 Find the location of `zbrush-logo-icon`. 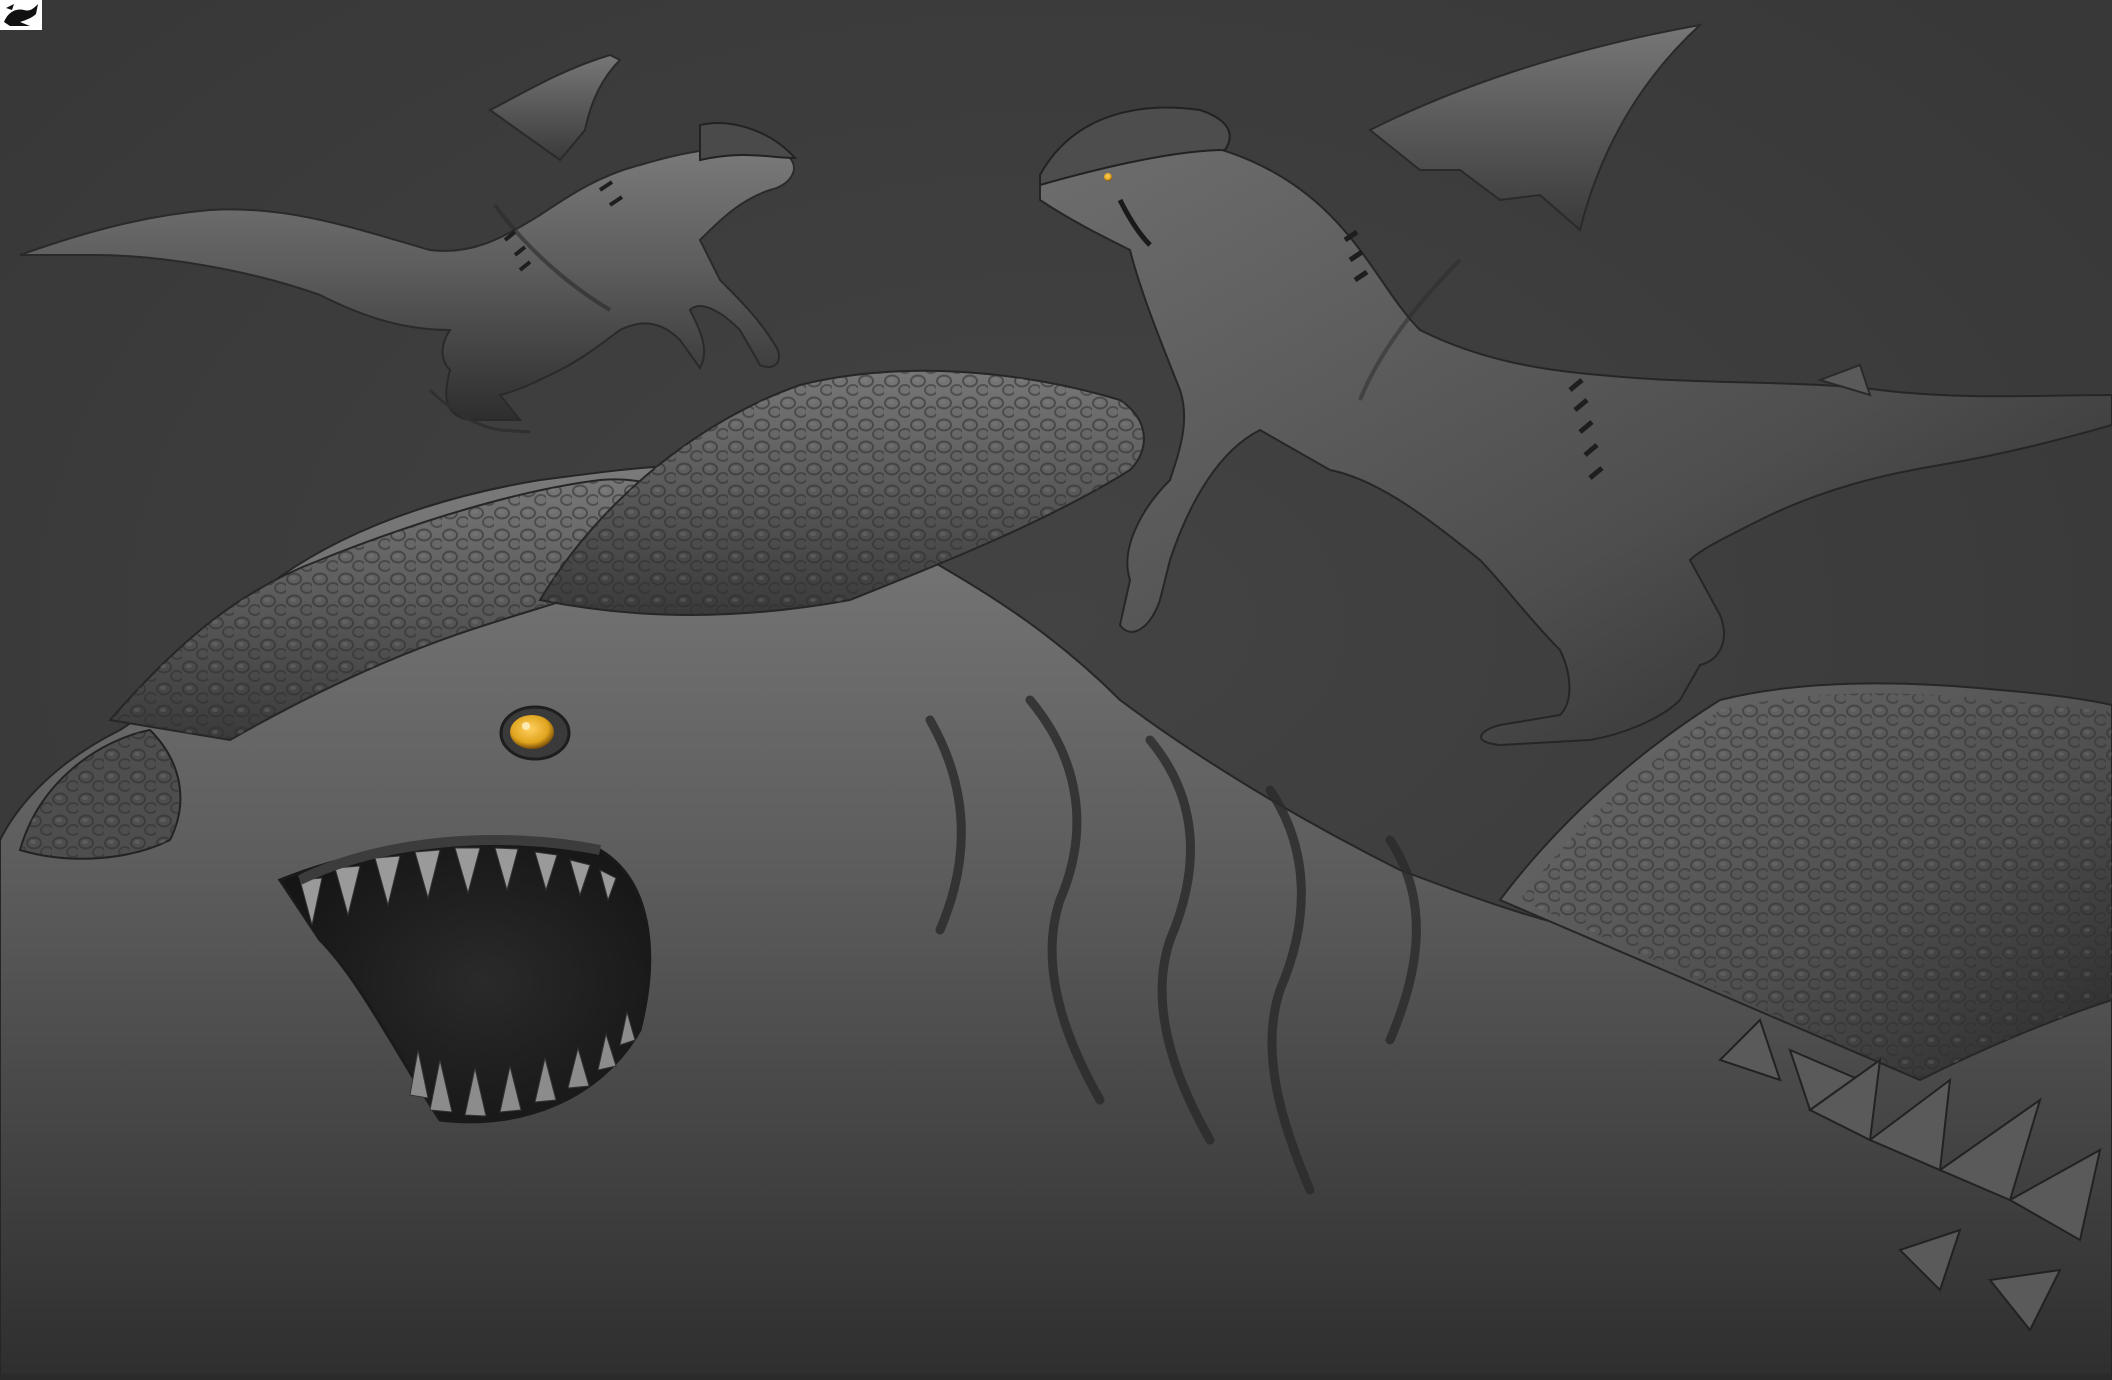

zbrush-logo-icon is located at coordinates (21, 15).